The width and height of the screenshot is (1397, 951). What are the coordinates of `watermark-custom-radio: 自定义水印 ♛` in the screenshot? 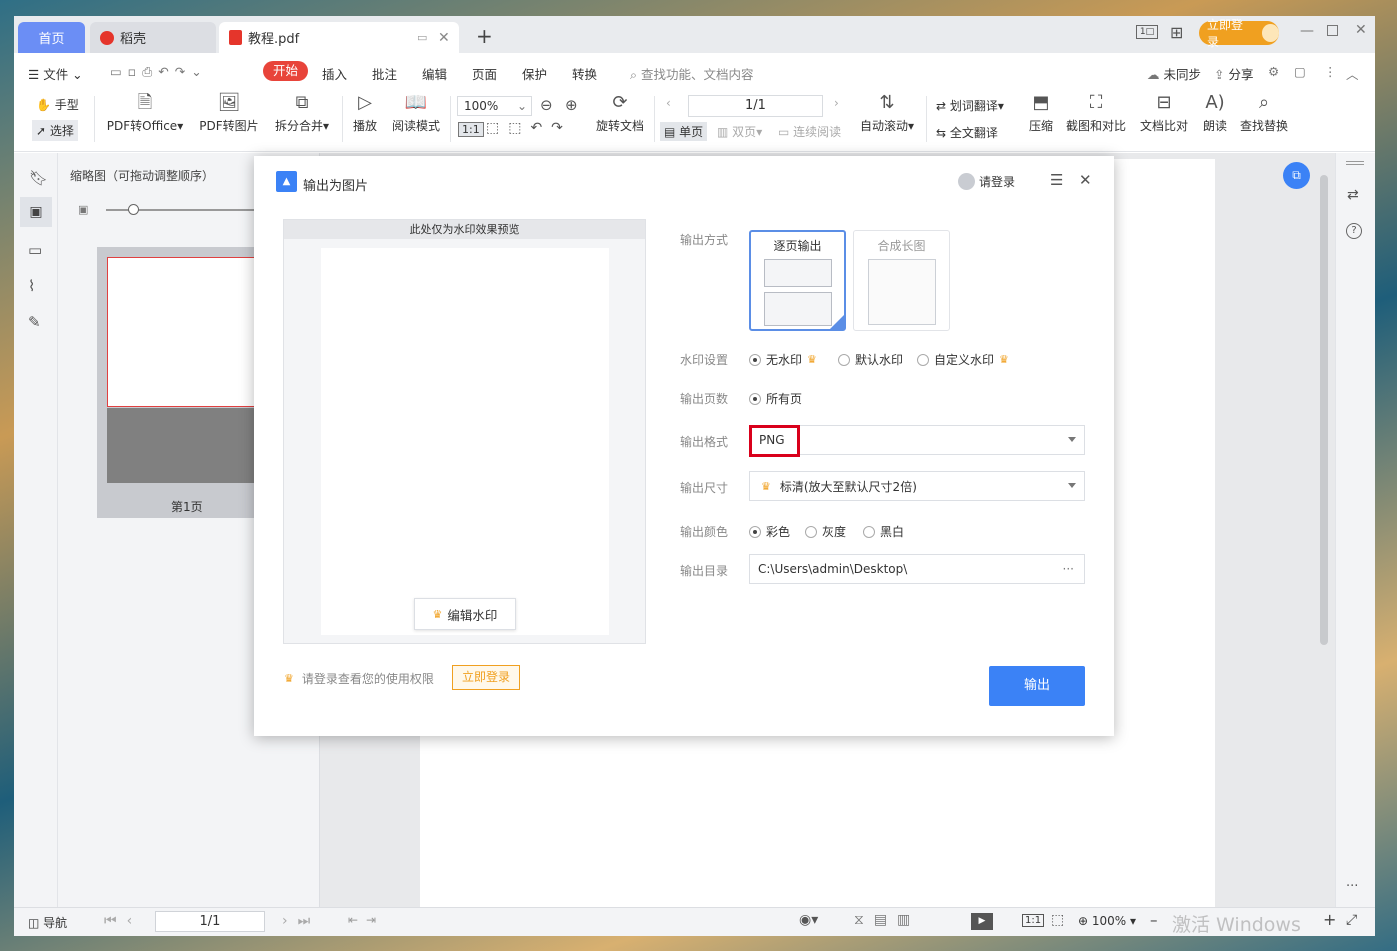 It's located at (963, 359).